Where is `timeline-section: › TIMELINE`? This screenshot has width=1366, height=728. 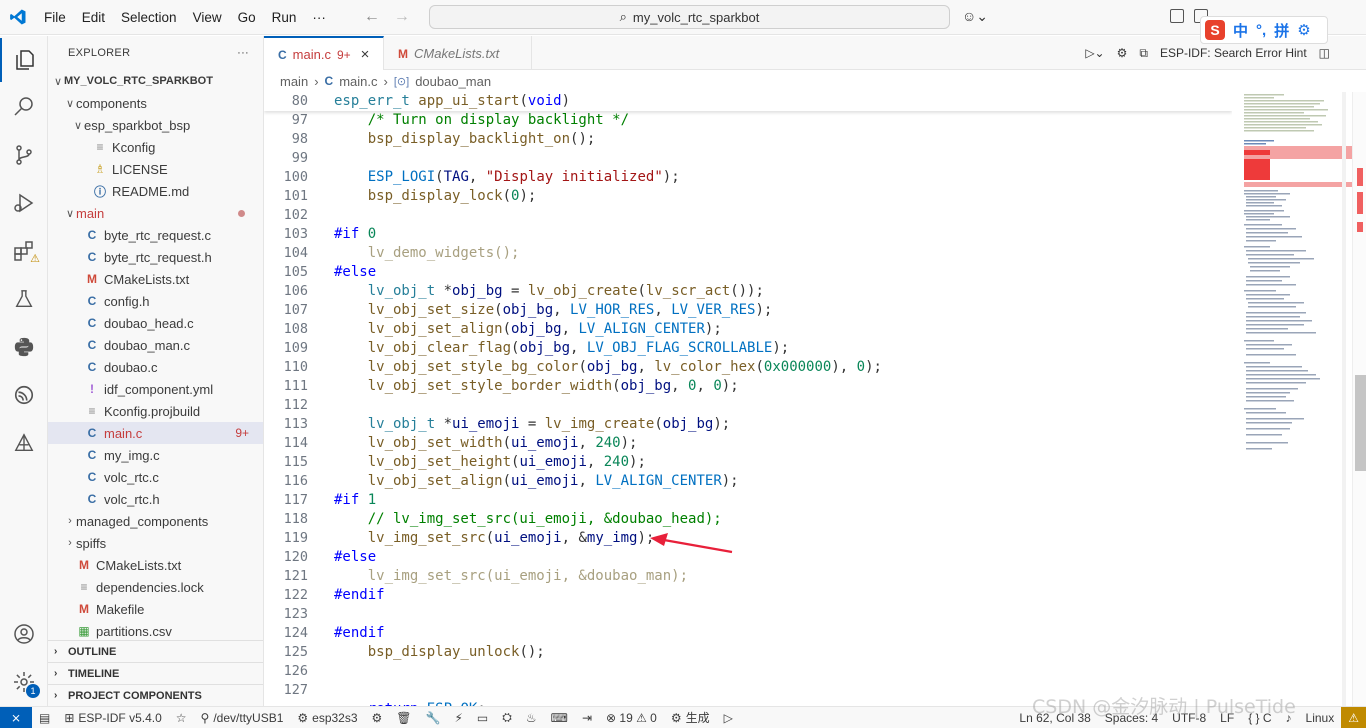 timeline-section: › TIMELINE is located at coordinates (155, 673).